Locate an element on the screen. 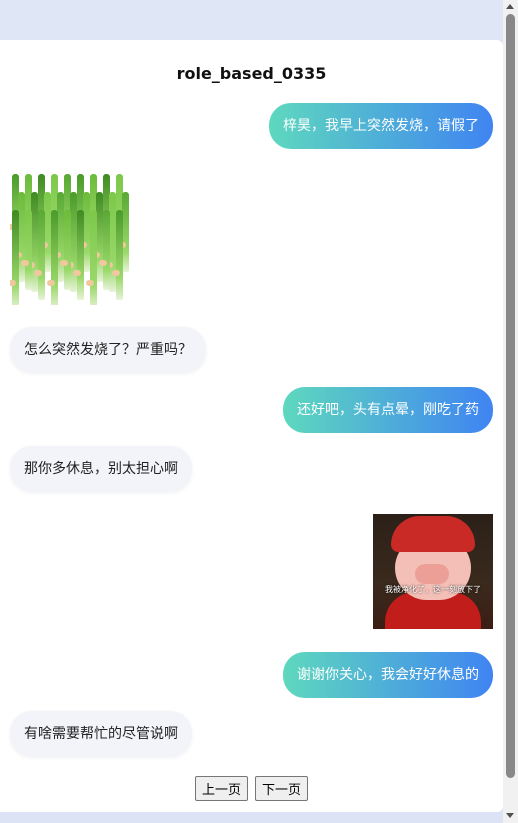 The height and width of the screenshot is (823, 518). green-onion-sticker is located at coordinates (70, 237).